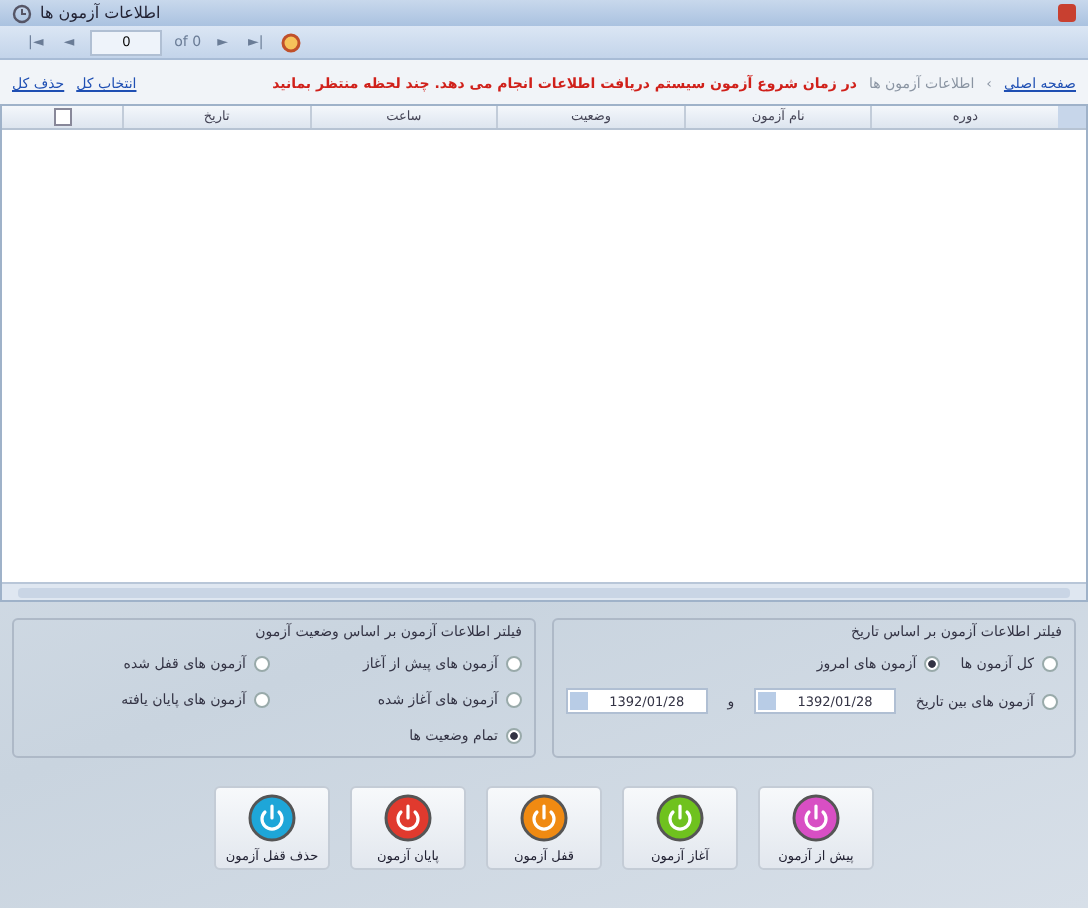 The width and height of the screenshot is (1088, 908). I want to click on window-title: اطلاعات آزمون ها, so click(100, 13).